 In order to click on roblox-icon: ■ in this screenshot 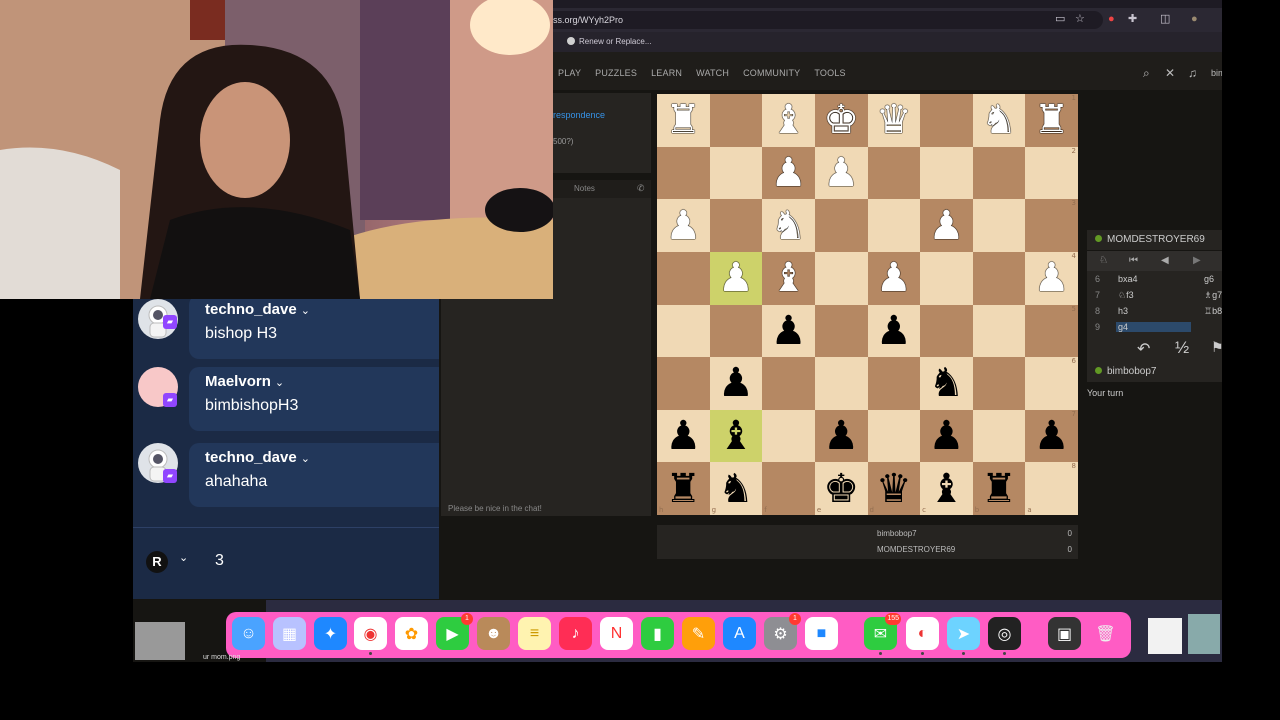, I will do `click(821, 633)`.